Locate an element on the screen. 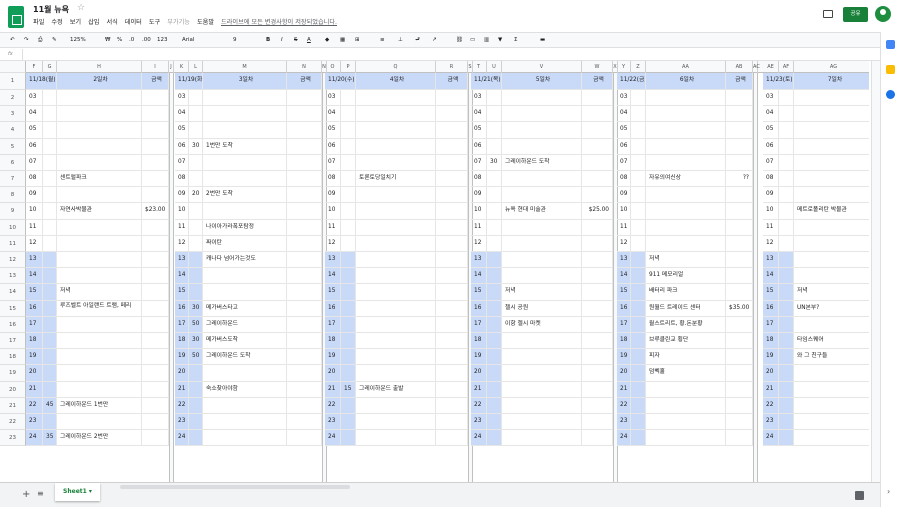 The image size is (900, 507). row-header: 4 is located at coordinates (13, 130).